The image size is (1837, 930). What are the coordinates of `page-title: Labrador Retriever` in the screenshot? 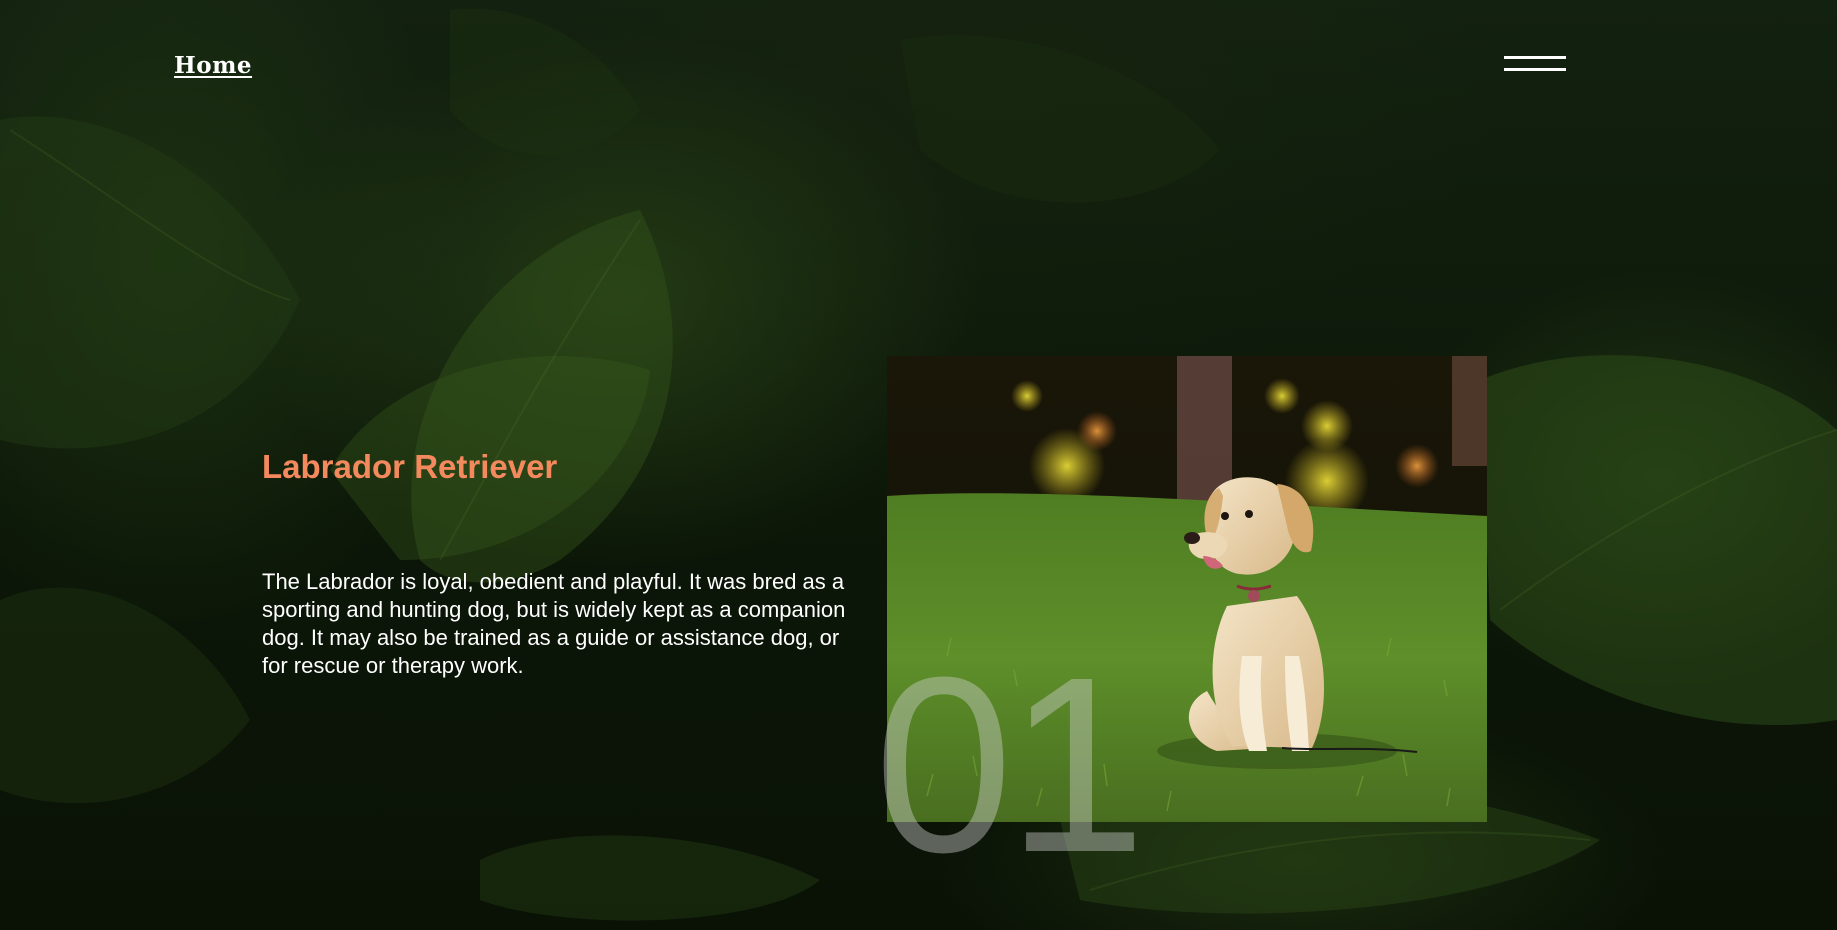 It's located at (410, 466).